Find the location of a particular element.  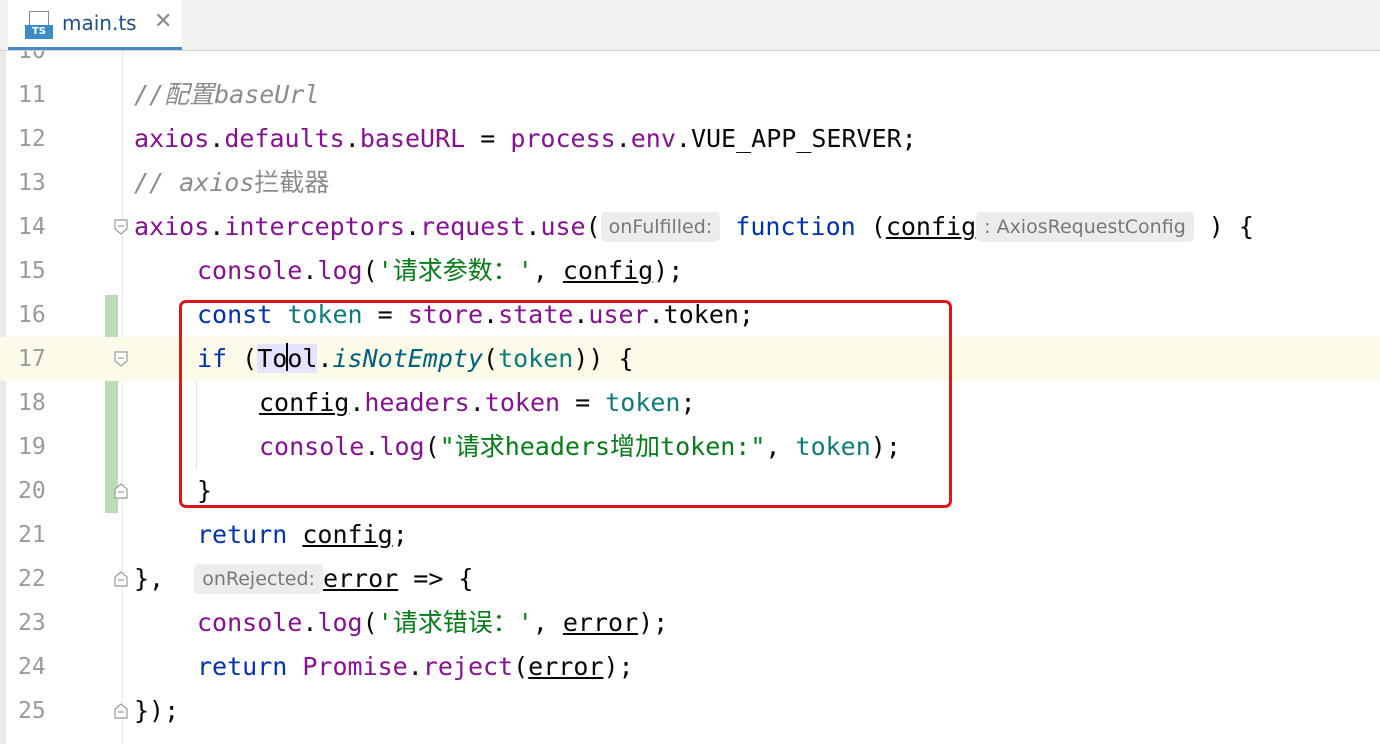

ts-badge: TS is located at coordinates (39, 32).